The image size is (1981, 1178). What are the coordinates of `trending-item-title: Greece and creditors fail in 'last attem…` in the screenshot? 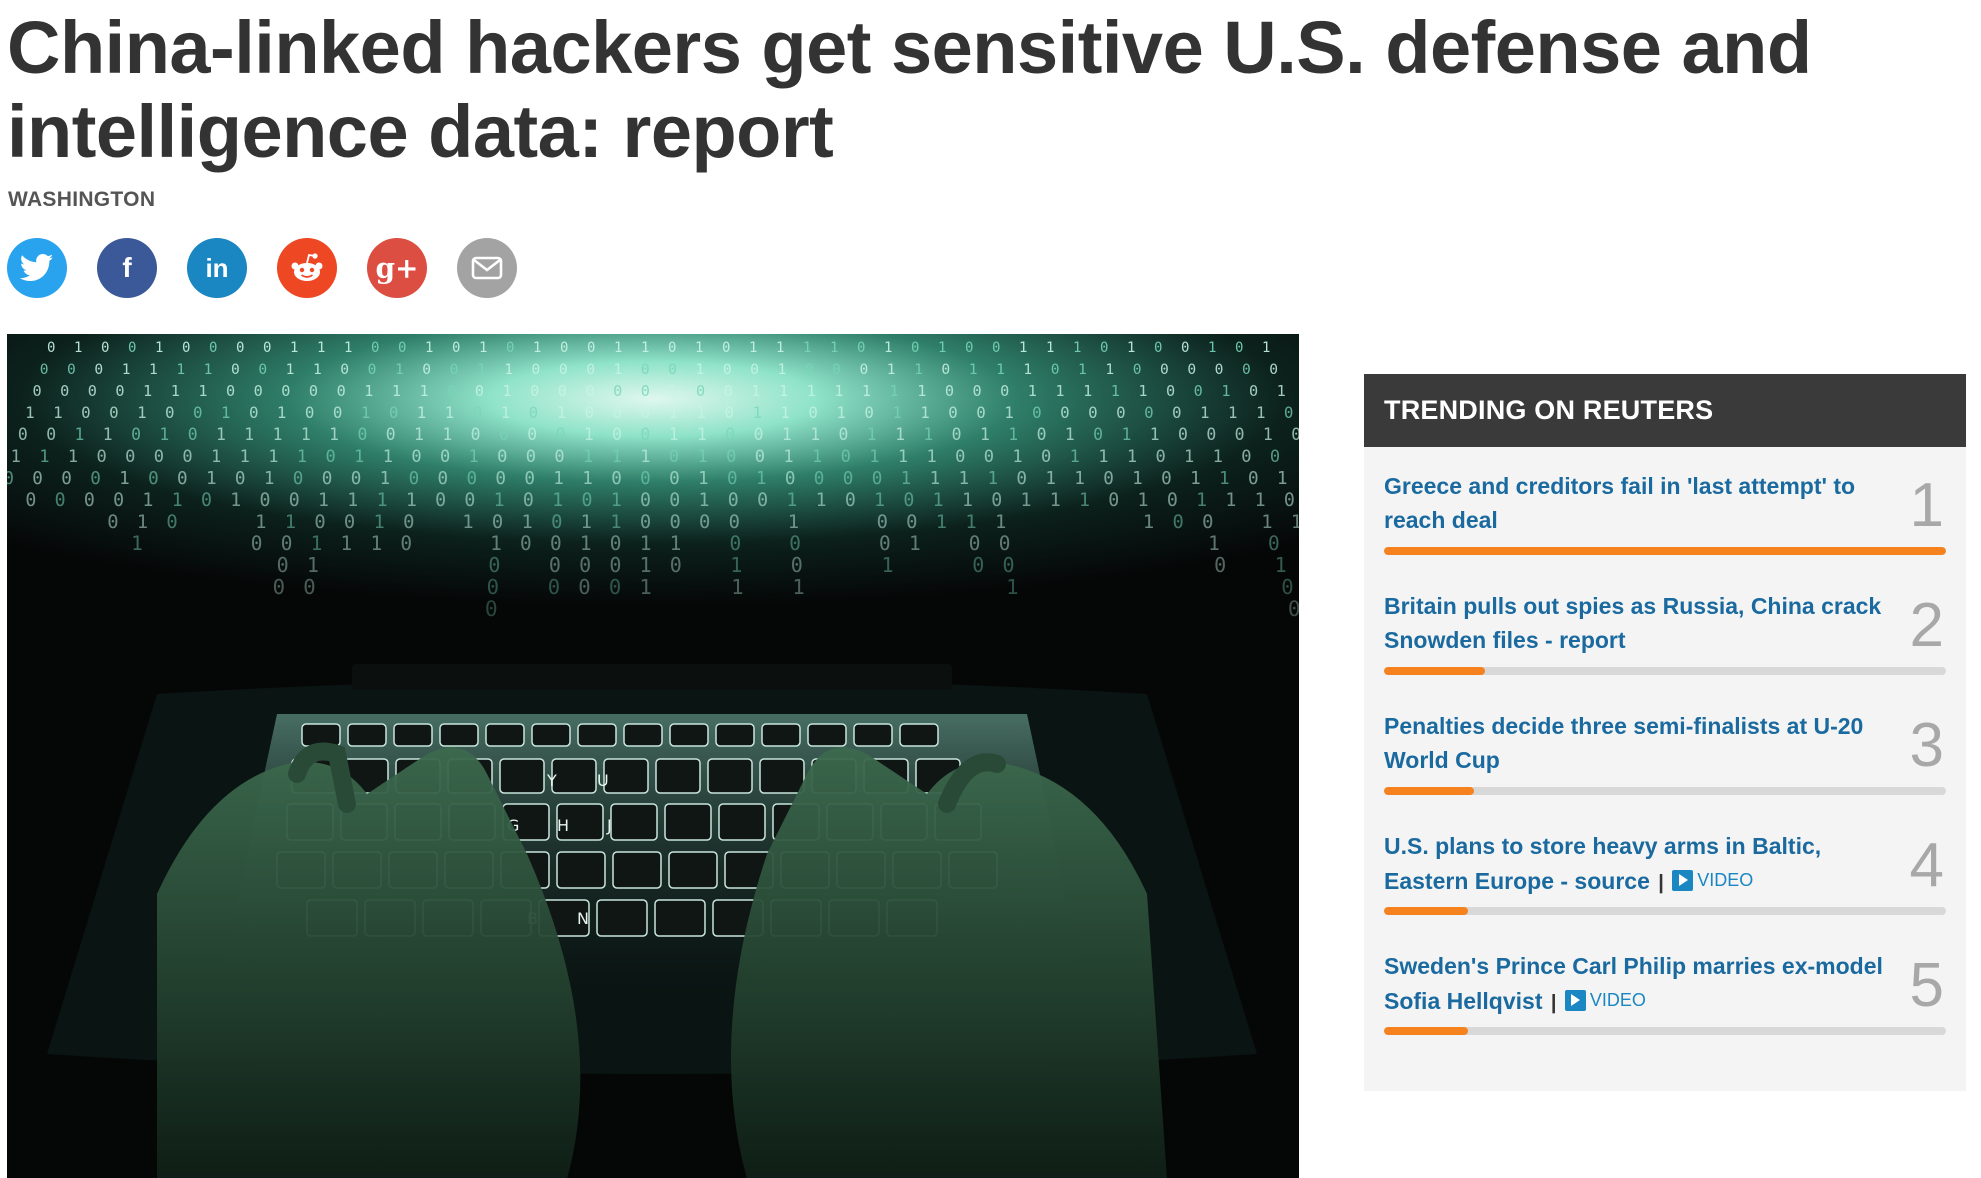 It's located at (1634, 503).